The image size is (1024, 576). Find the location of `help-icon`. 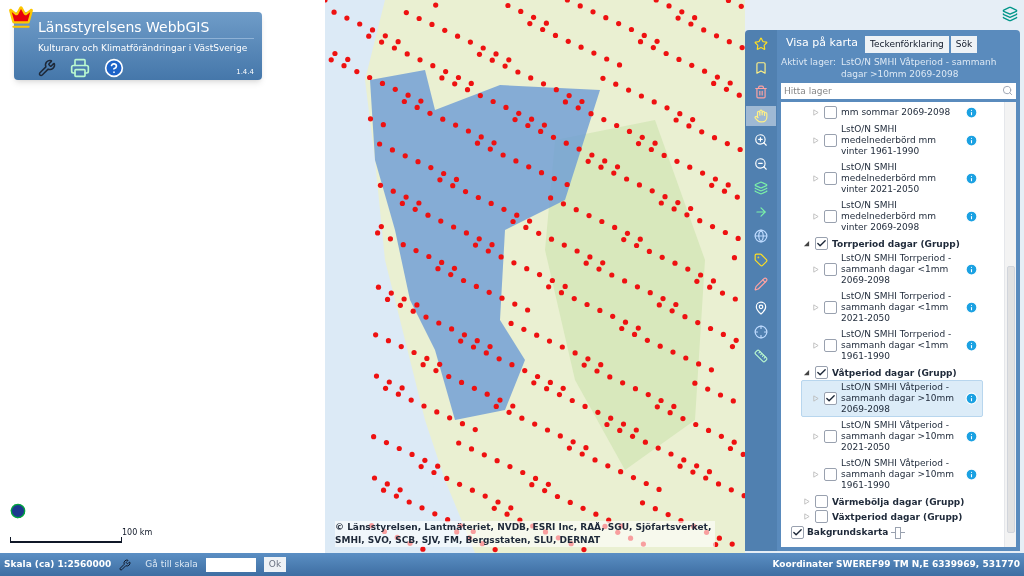

help-icon is located at coordinates (114, 67).